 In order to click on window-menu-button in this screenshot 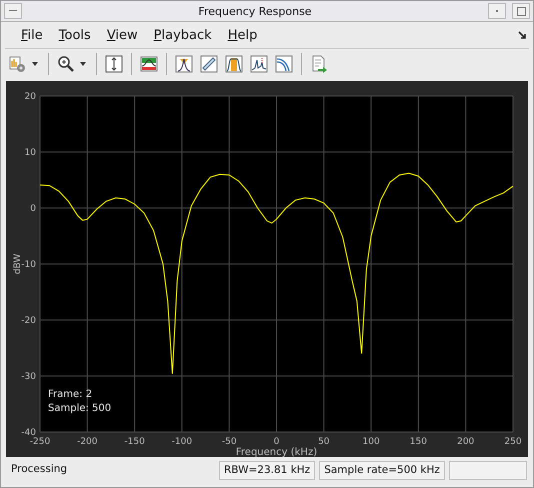, I will do `click(13, 11)`.